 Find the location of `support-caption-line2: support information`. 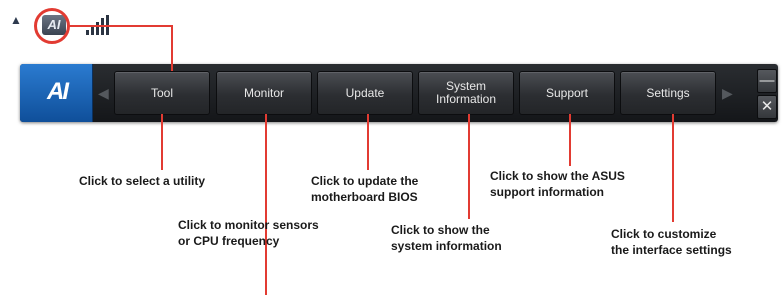

support-caption-line2: support information is located at coordinates (547, 192).